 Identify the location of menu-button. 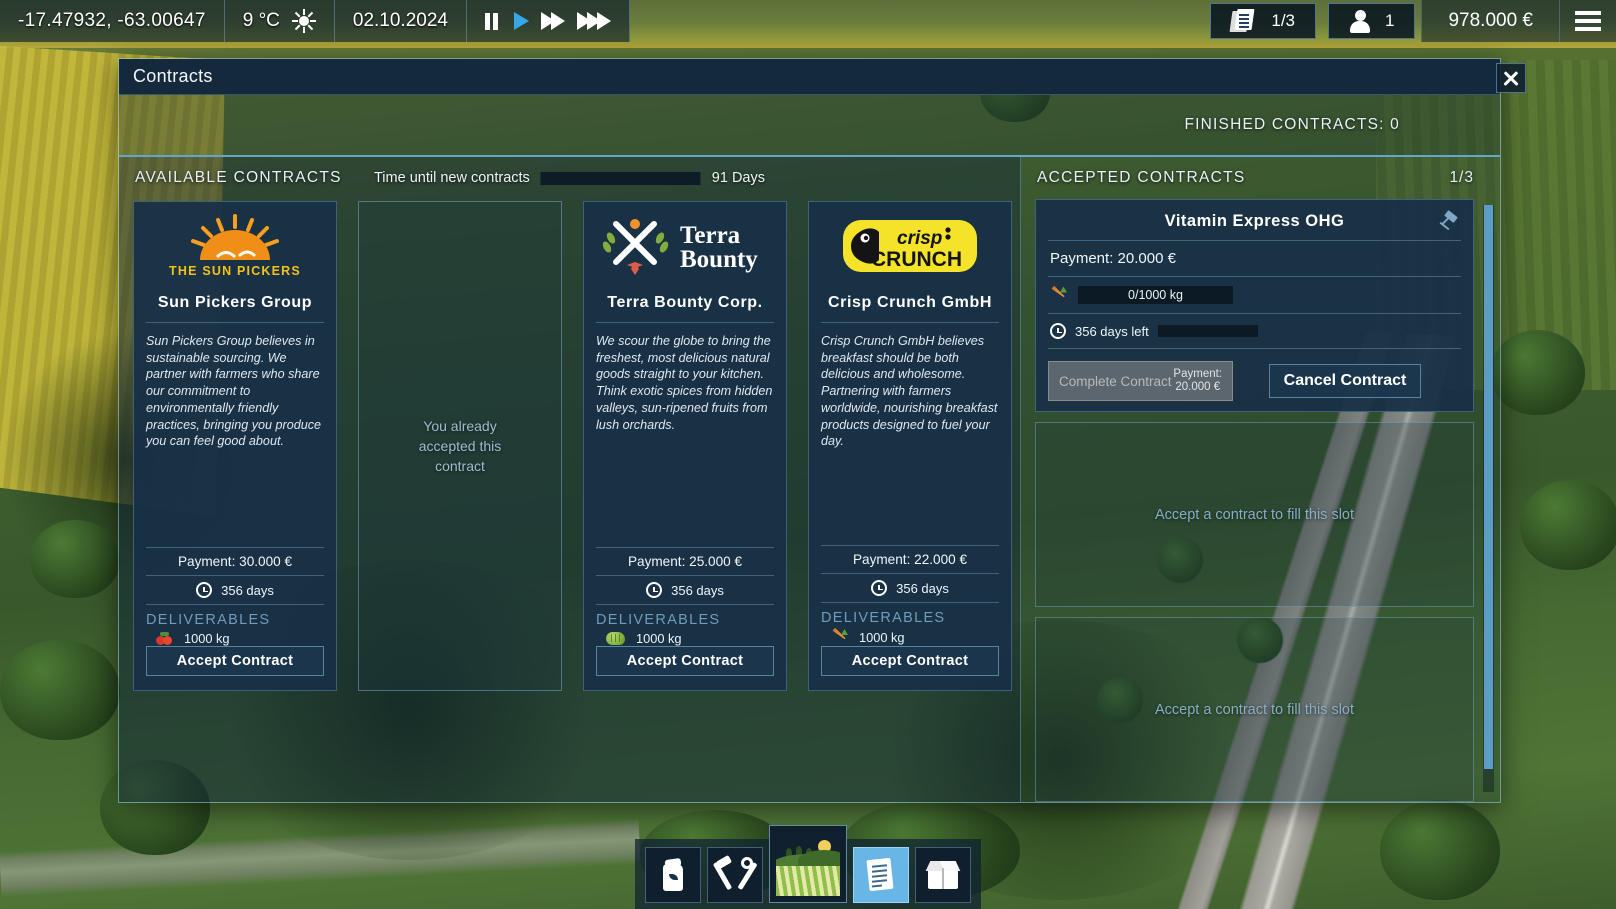
(1588, 21).